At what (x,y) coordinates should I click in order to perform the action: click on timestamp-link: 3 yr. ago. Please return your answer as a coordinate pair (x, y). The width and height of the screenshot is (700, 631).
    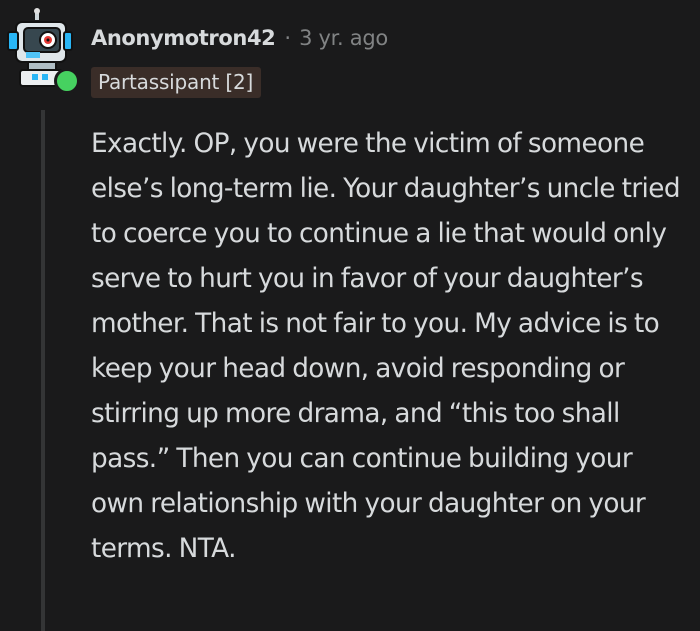
    Looking at the image, I should click on (343, 38).